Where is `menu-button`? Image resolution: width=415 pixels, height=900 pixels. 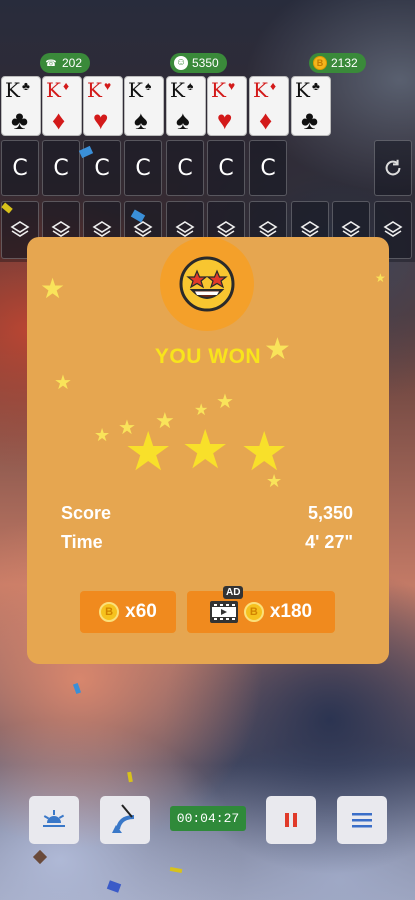
menu-button is located at coordinates (362, 820).